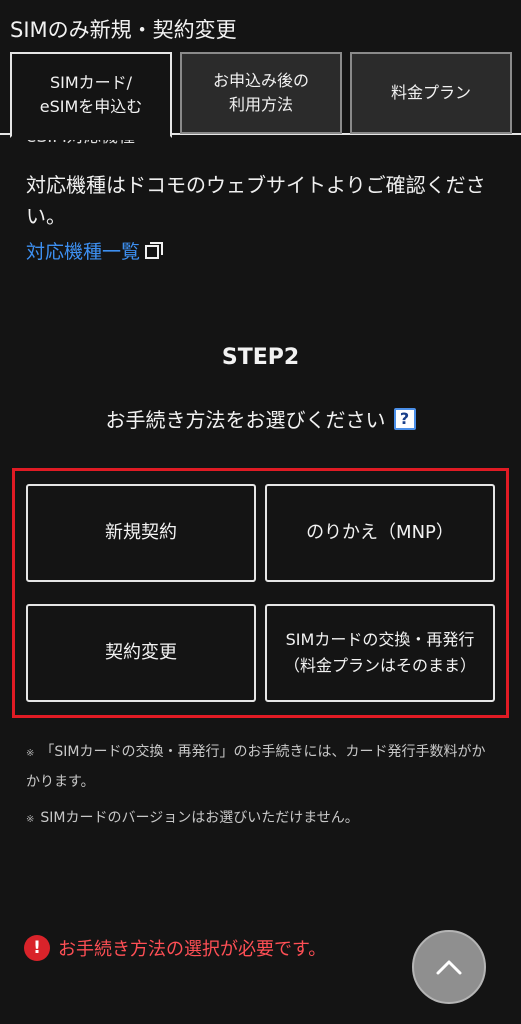 This screenshot has width=521, height=1024. Describe the element at coordinates (91, 134) in the screenshot. I see `active-tab-gap` at that location.